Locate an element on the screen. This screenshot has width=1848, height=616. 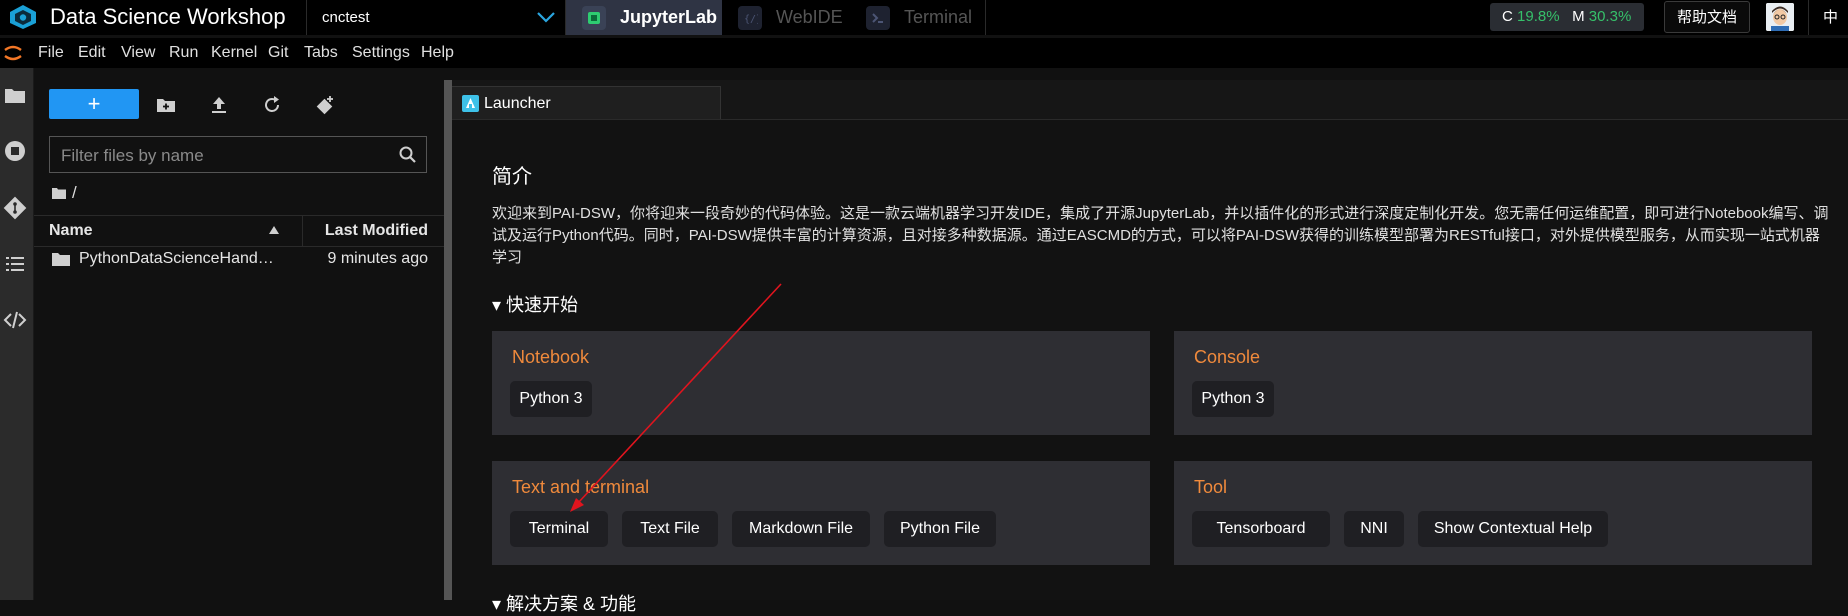
upload-icon is located at coordinates (219, 105).